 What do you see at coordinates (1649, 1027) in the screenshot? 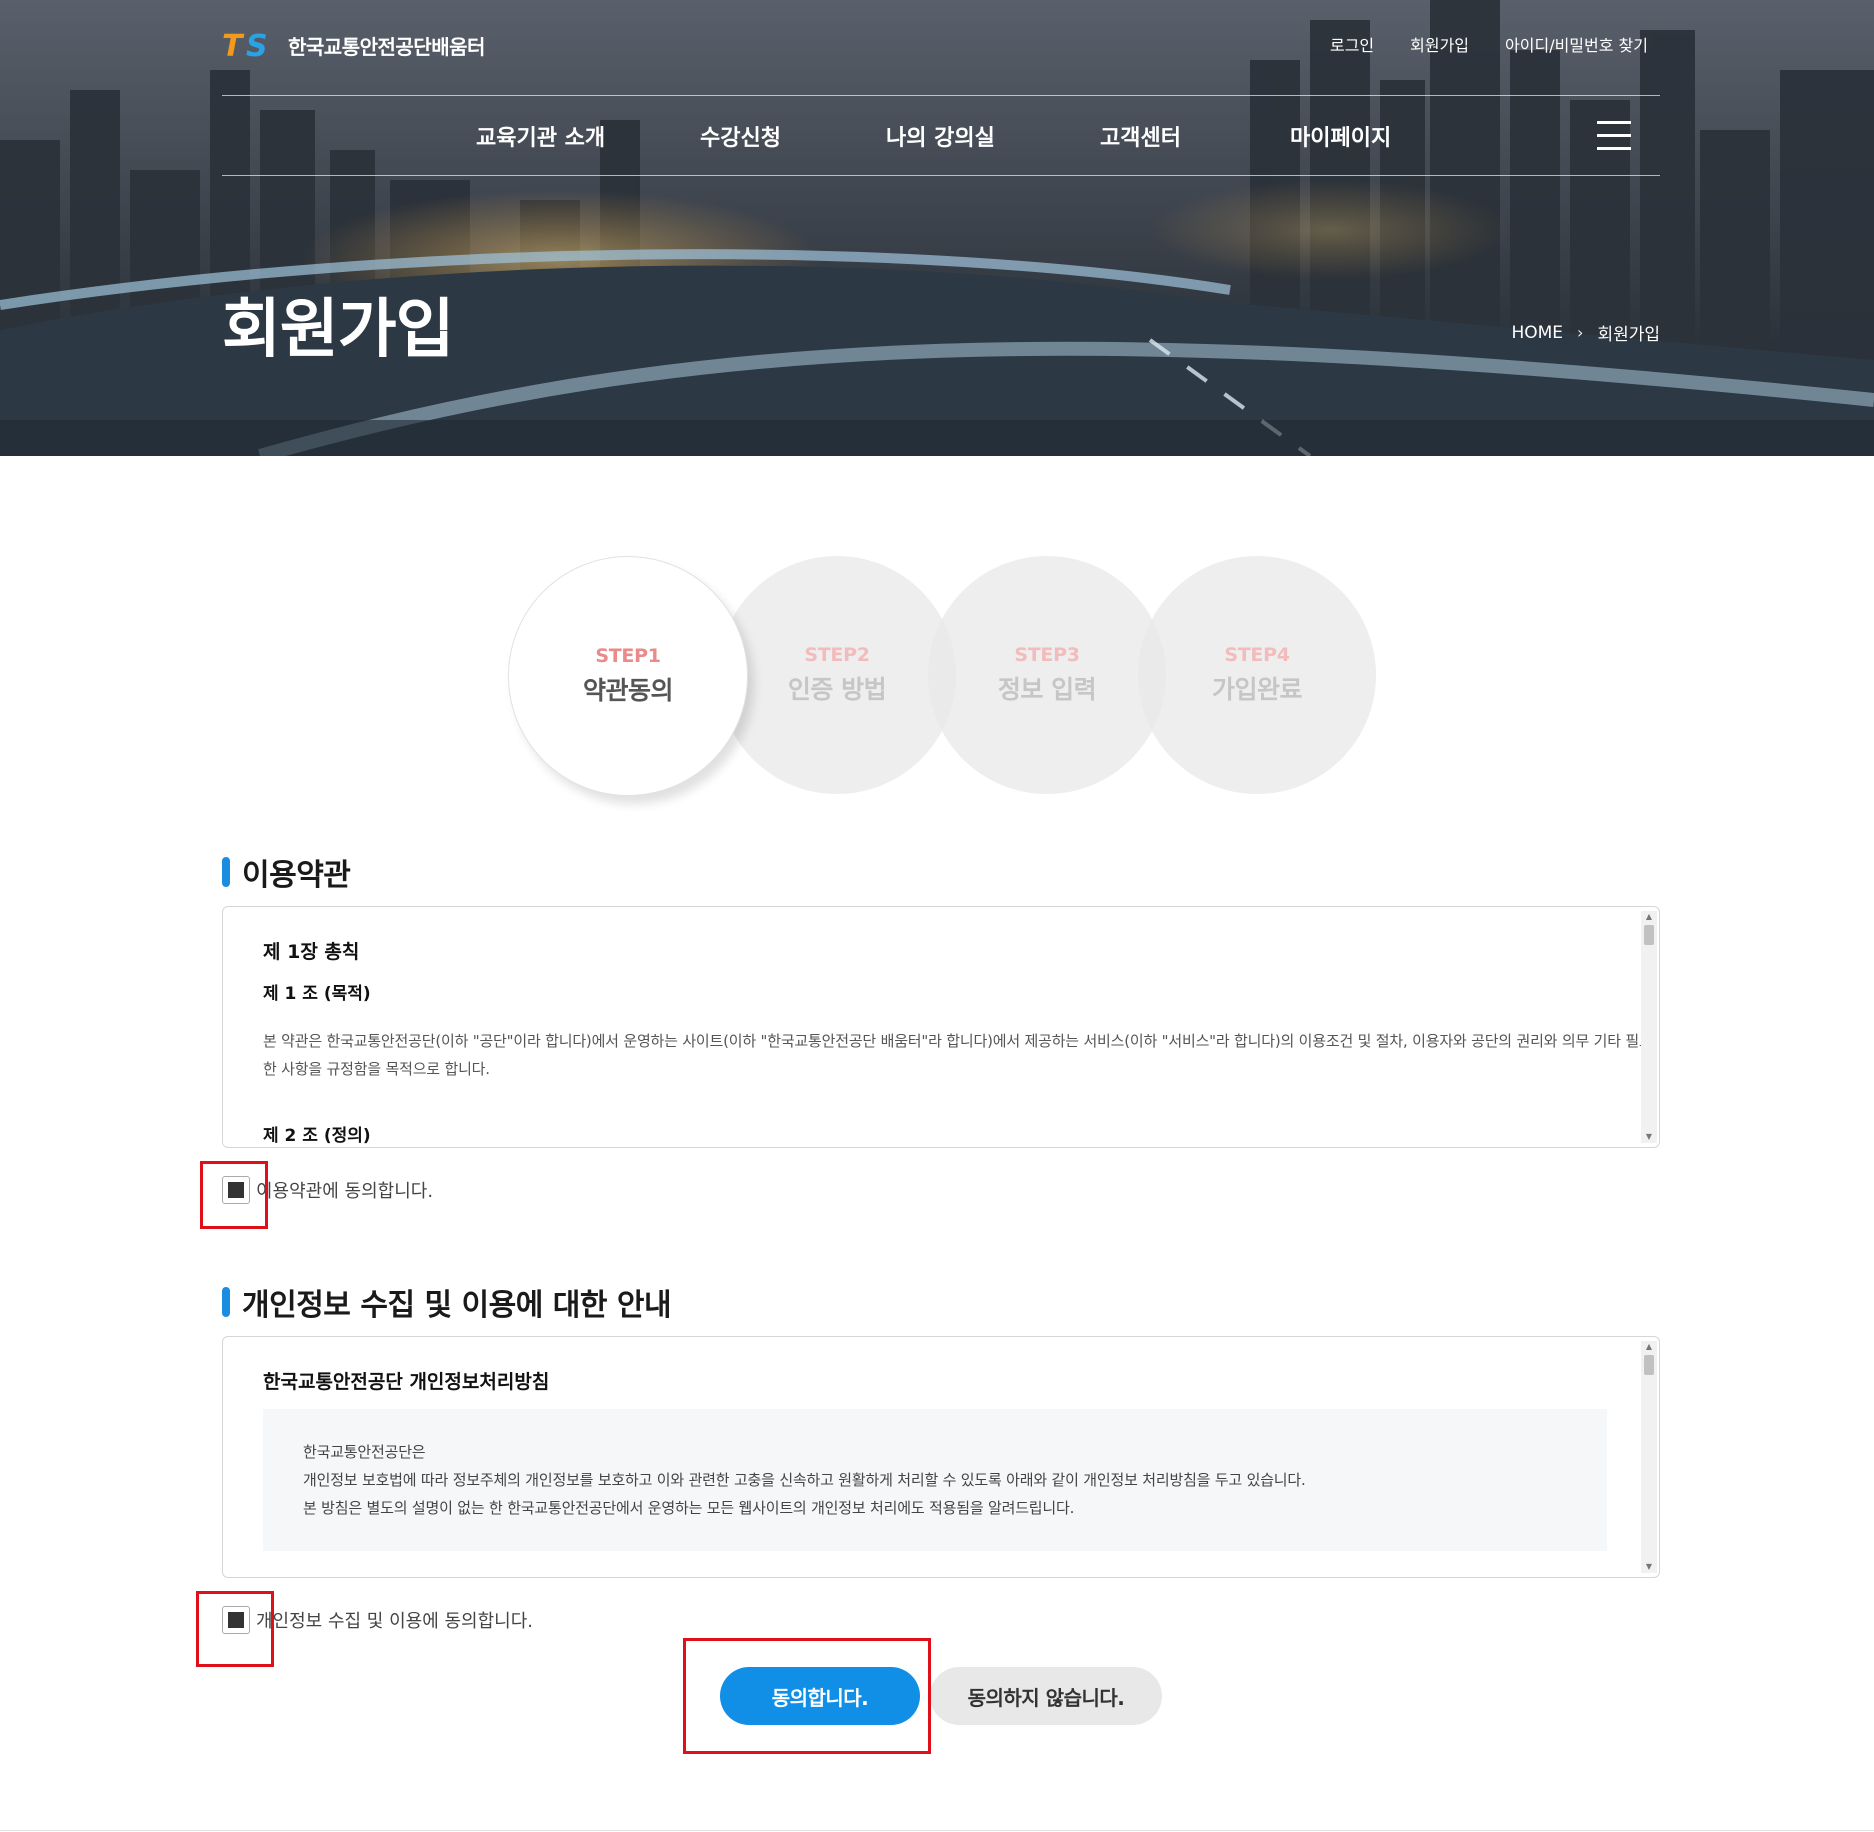
I see `terms-scrollbar: ▲ ▼` at bounding box center [1649, 1027].